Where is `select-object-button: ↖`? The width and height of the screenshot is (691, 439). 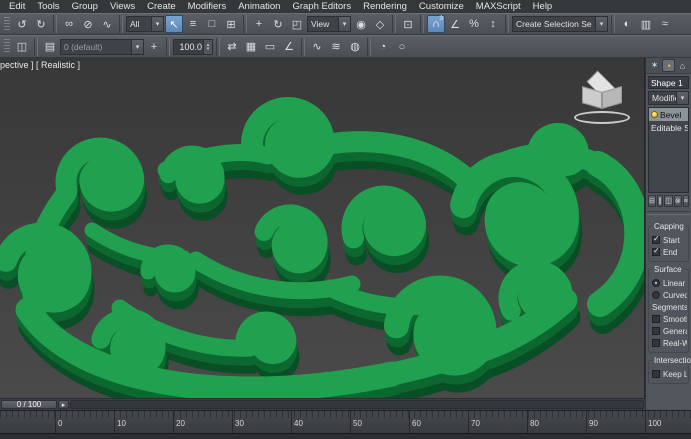 select-object-button: ↖ is located at coordinates (174, 24).